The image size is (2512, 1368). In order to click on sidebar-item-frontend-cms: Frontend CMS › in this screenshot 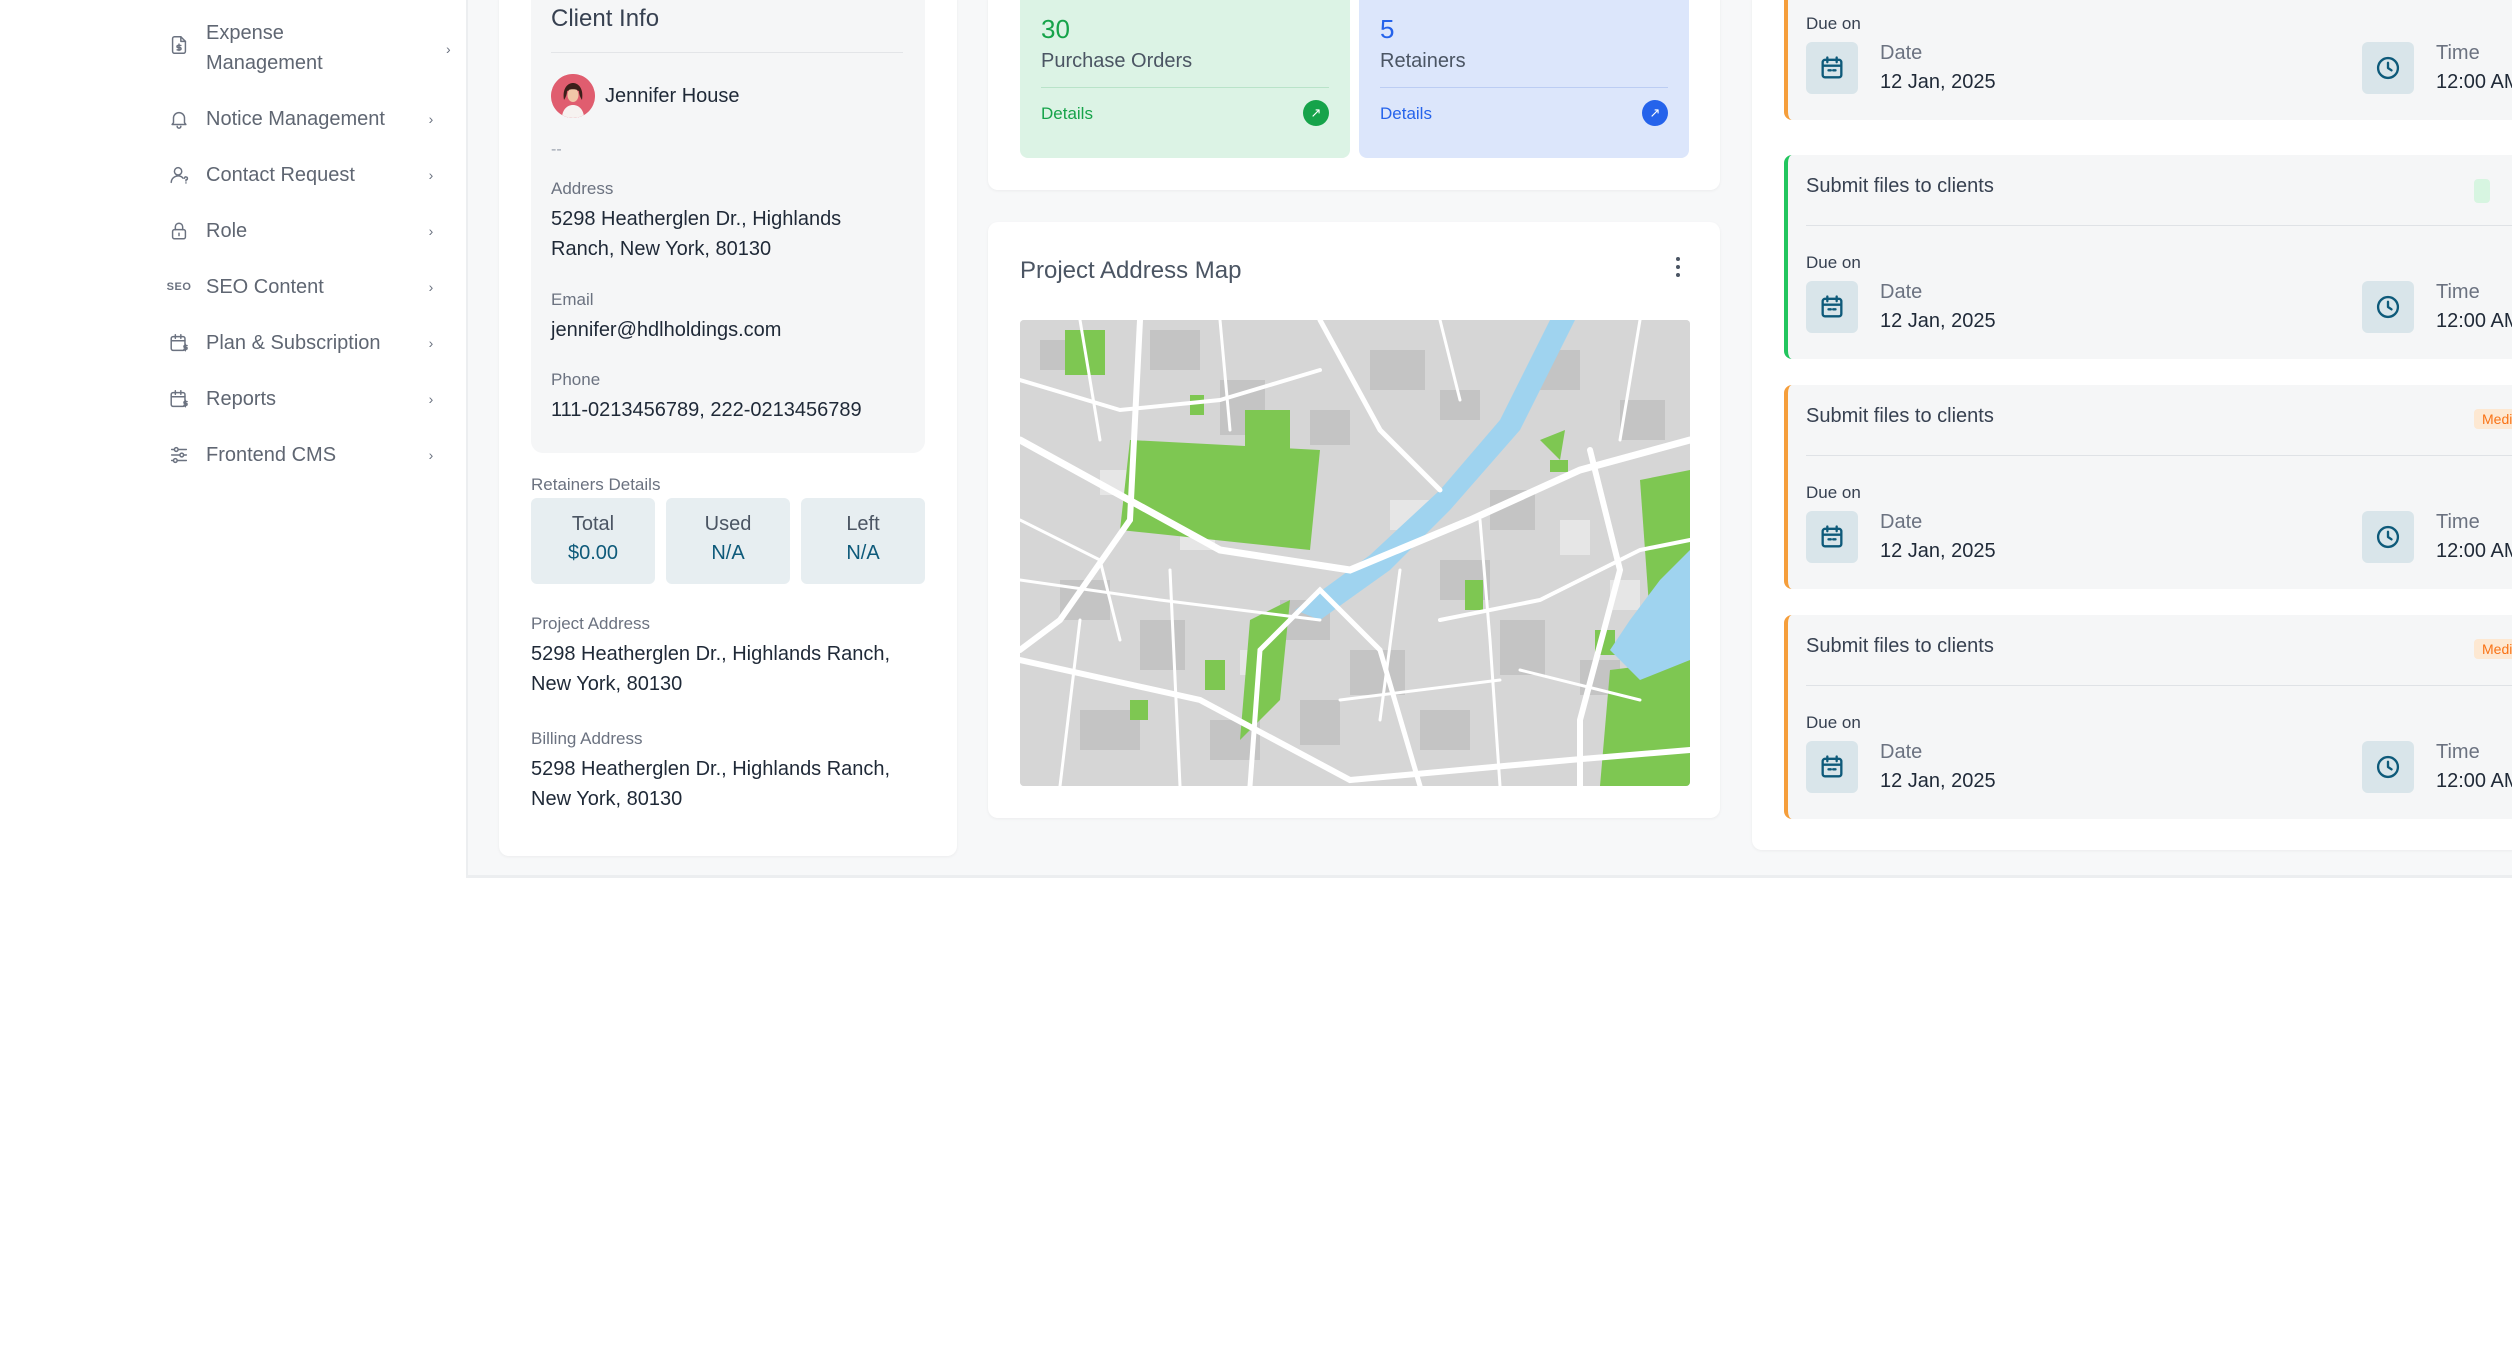, I will do `click(303, 455)`.